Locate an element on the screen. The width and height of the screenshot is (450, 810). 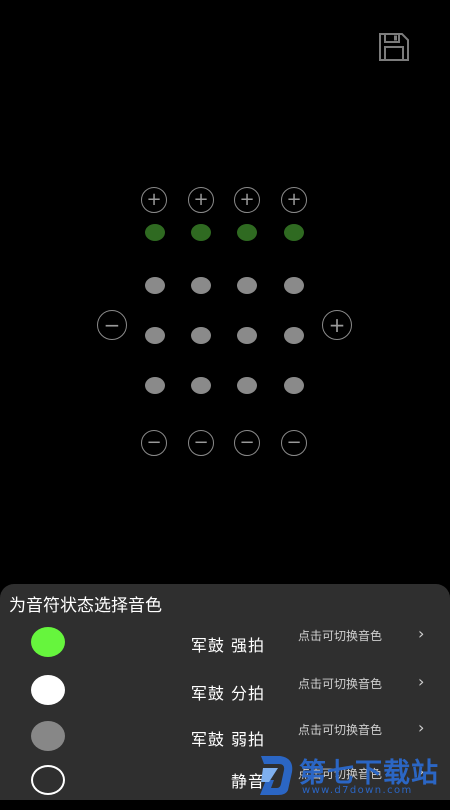
save-button is located at coordinates (394, 47).